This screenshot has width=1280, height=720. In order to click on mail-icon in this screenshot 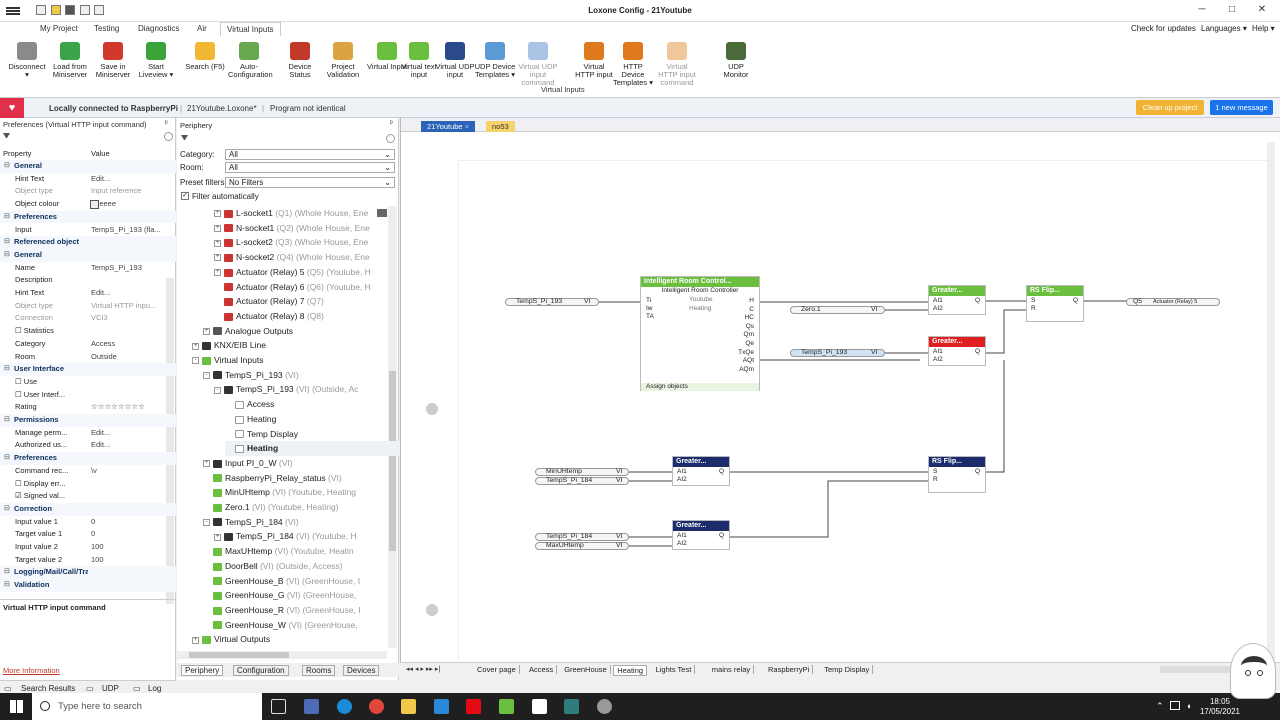, I will do `click(441, 706)`.